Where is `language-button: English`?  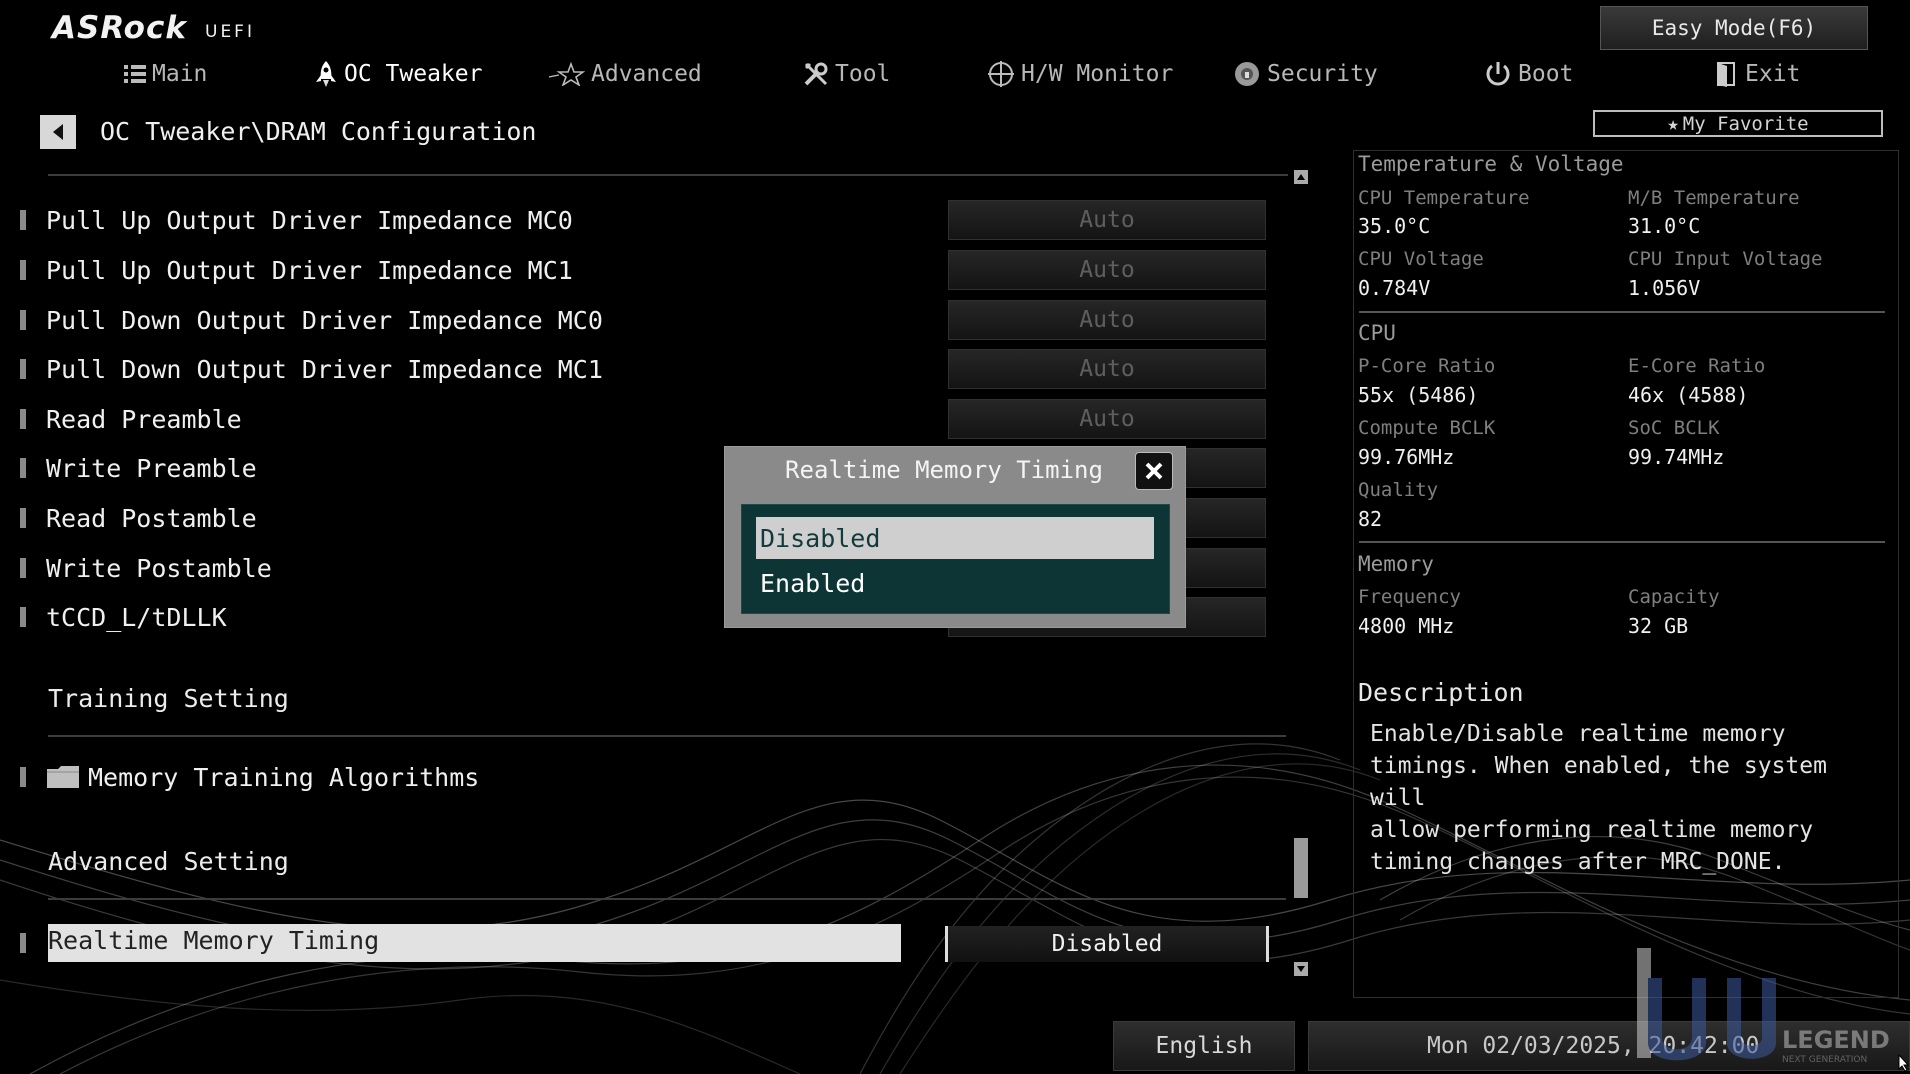
language-button: English is located at coordinates (1204, 1046).